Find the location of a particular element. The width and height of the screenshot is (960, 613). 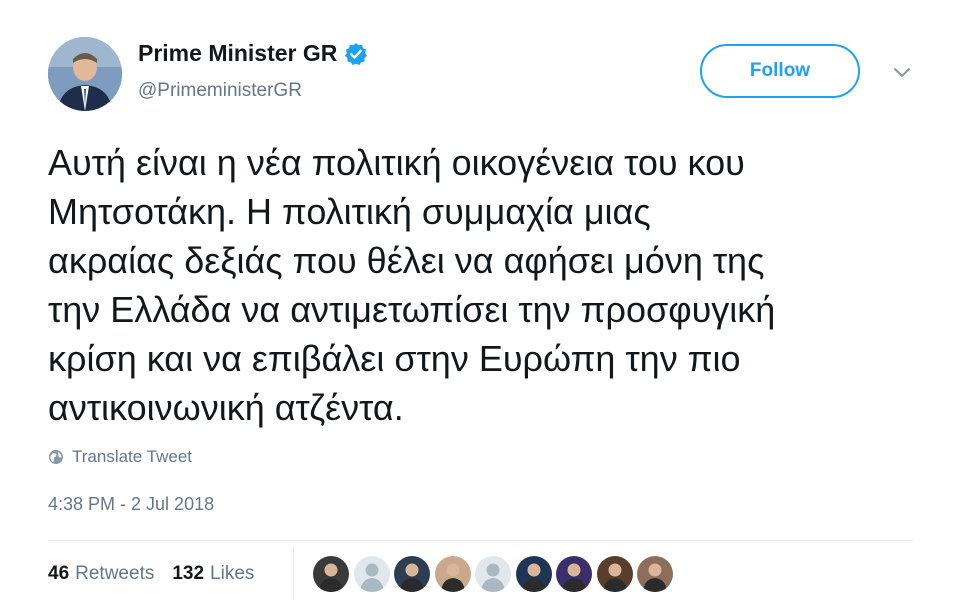

tweet-timestamp: 4:38 PM - 2 Jul 2018 is located at coordinates (131, 504).